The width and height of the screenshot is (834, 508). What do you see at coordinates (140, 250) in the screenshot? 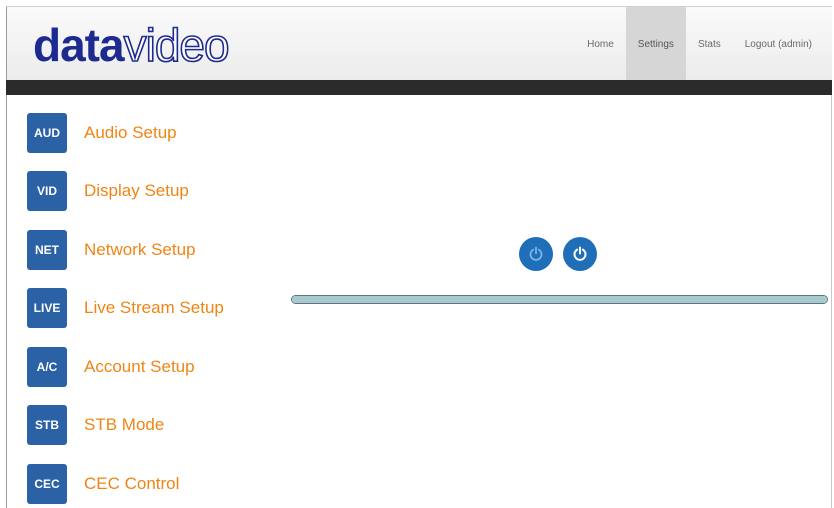
I see `menu-label-network-setup: Network Setup` at bounding box center [140, 250].